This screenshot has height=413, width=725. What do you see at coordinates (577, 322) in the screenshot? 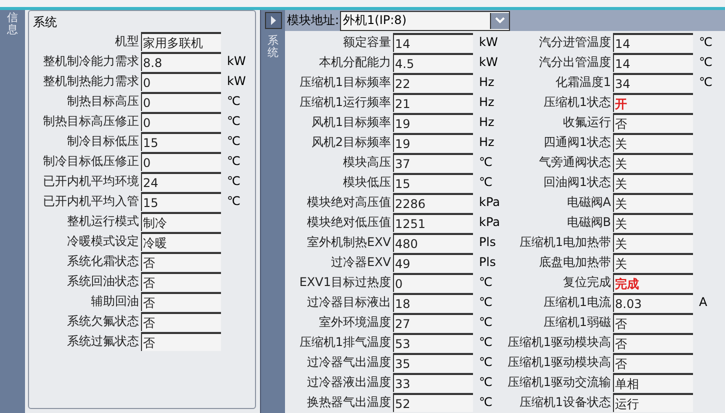
I see `field-label: 压缩机1弱磁` at bounding box center [577, 322].